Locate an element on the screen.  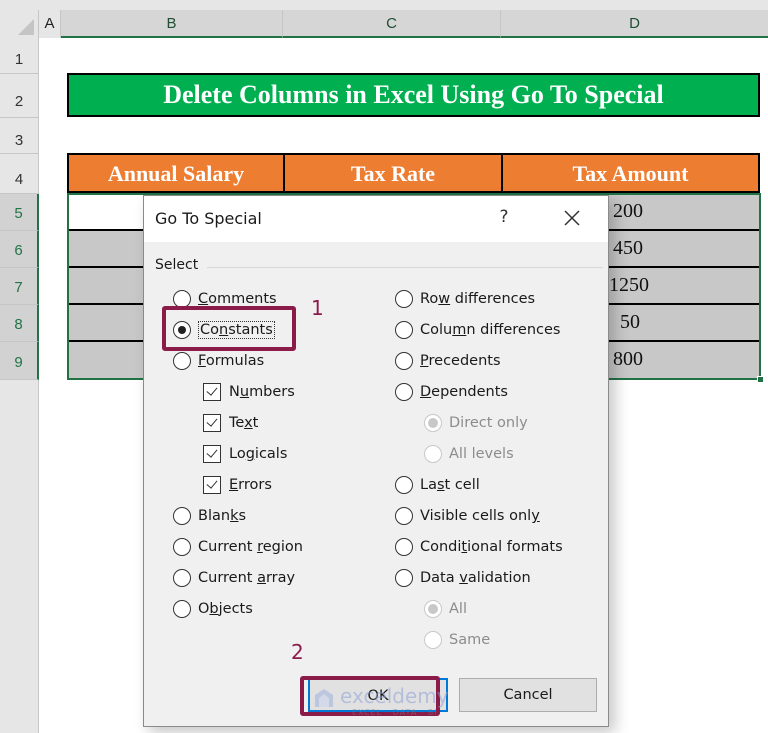
option-visible-cells-only: Visible cells only is located at coordinates (467, 516).